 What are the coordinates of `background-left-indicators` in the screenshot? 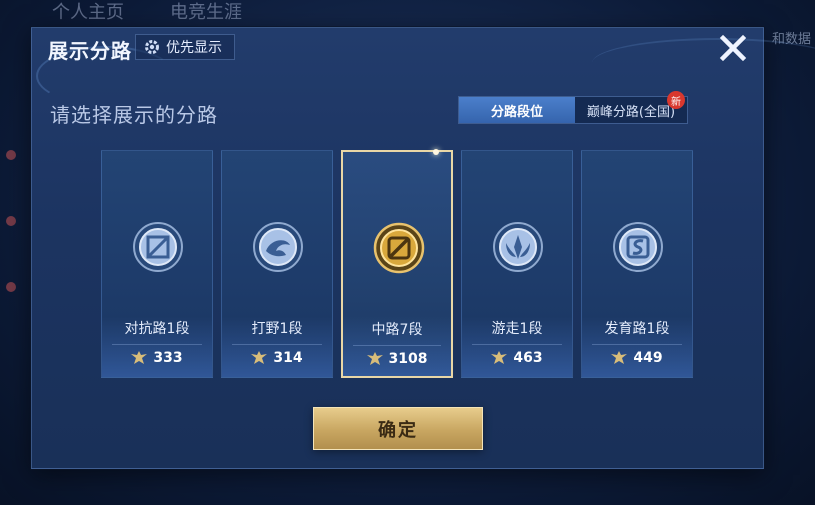 It's located at (13, 300).